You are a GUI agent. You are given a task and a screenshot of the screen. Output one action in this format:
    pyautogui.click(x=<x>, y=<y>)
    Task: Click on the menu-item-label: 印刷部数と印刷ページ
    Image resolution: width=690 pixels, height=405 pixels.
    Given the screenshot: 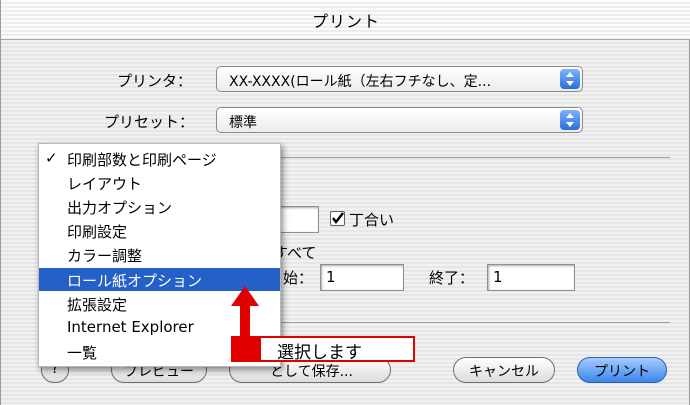 What is the action you would take?
    pyautogui.click(x=142, y=160)
    